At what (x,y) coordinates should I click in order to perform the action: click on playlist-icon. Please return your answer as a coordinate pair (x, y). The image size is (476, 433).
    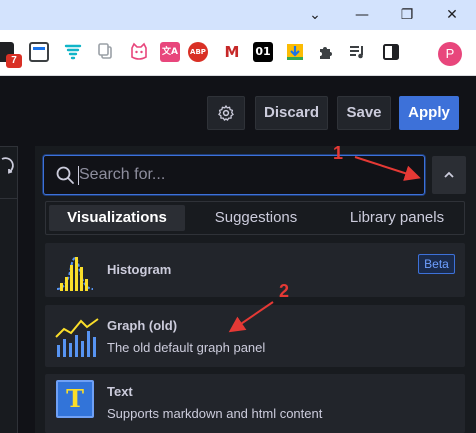
    Looking at the image, I should click on (358, 52).